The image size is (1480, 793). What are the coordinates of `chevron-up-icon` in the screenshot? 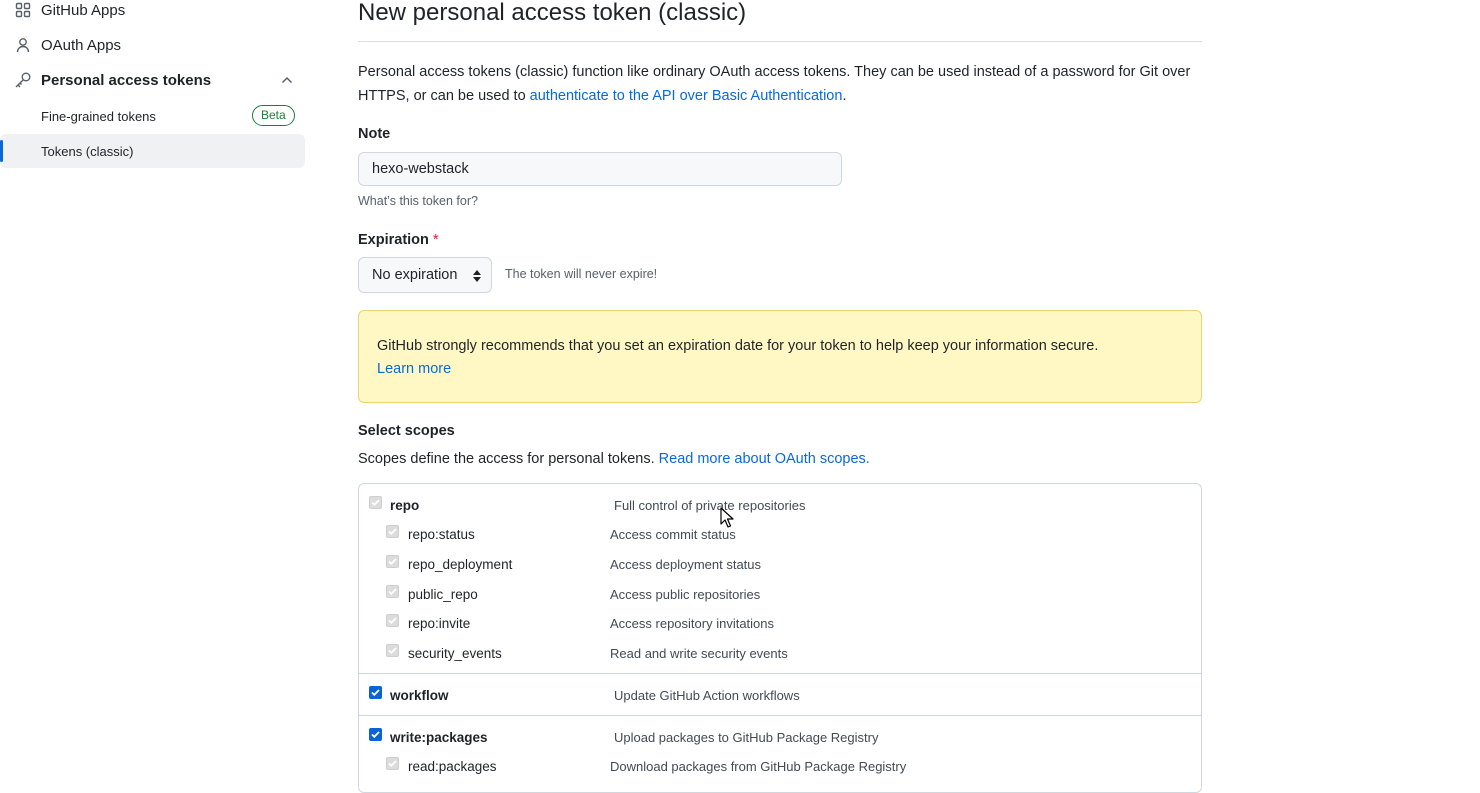 It's located at (287, 80).